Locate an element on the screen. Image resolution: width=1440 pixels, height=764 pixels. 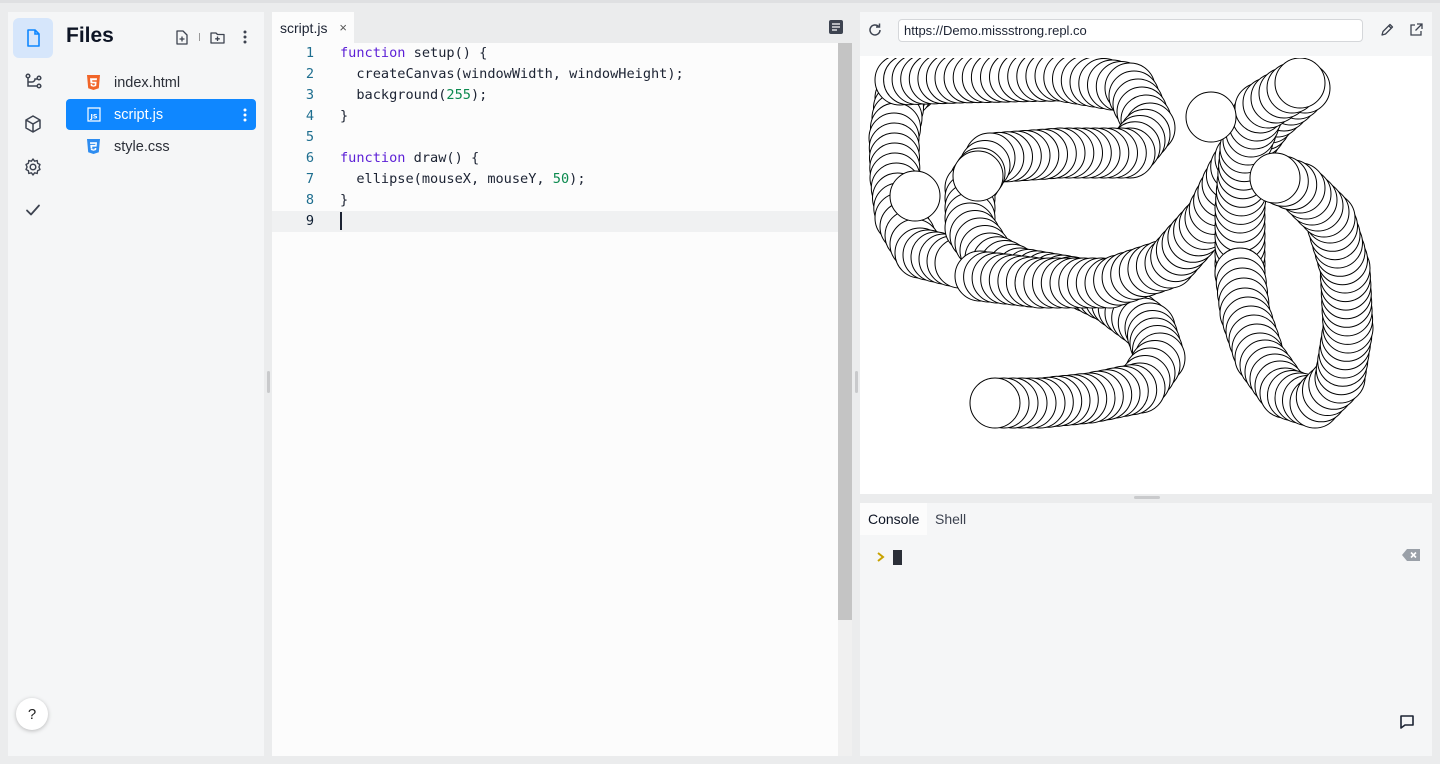
outline-icon is located at coordinates (836, 27).